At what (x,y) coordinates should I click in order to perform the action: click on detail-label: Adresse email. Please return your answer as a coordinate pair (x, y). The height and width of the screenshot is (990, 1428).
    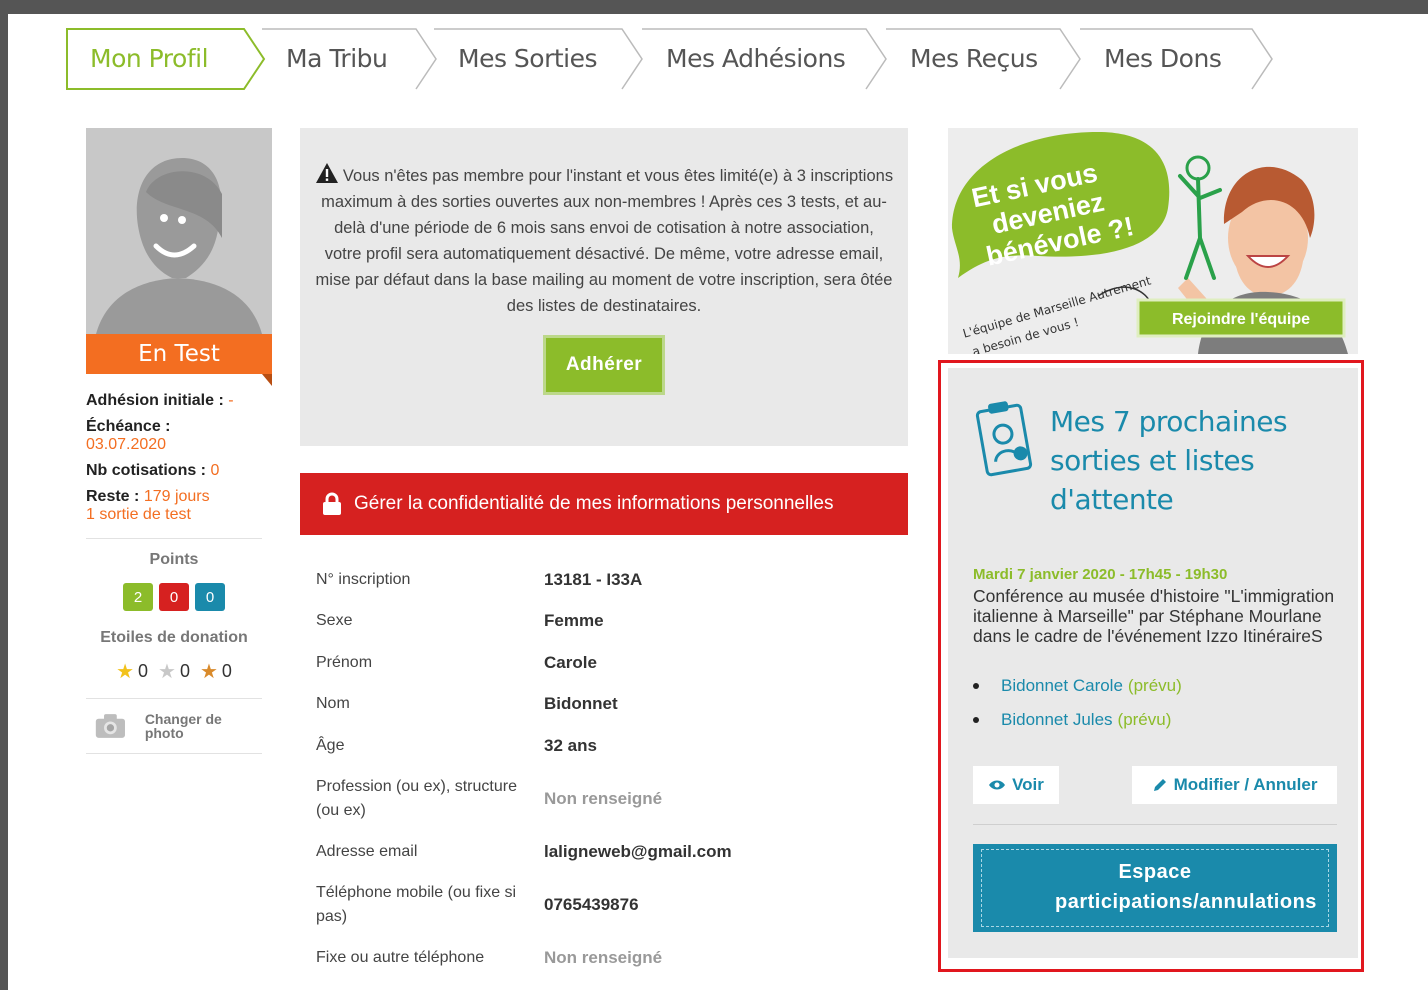
    Looking at the image, I should click on (367, 851).